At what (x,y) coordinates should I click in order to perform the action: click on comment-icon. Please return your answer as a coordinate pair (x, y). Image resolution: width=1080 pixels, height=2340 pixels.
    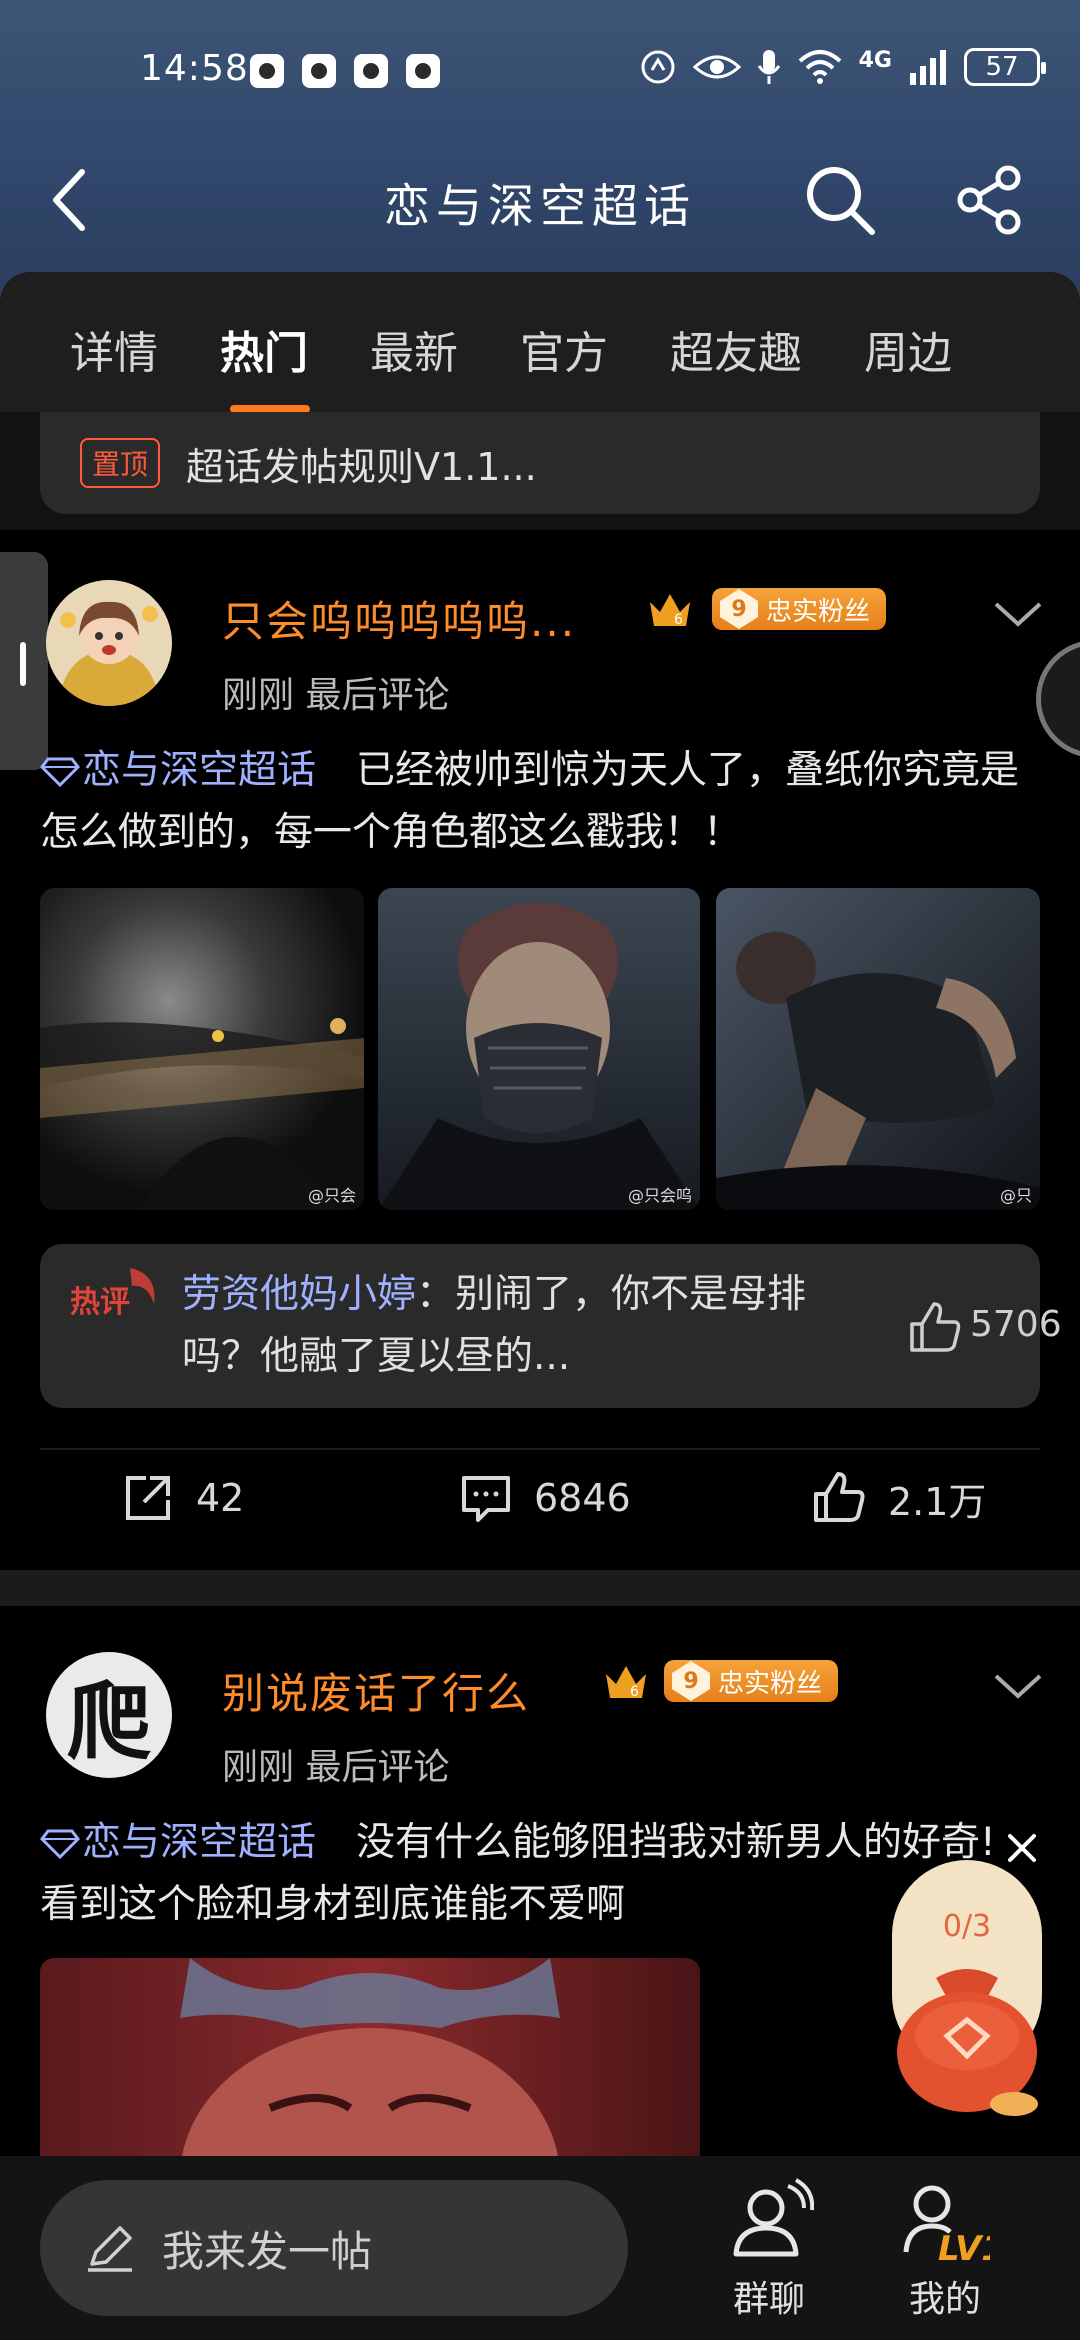
    Looking at the image, I should click on (486, 1499).